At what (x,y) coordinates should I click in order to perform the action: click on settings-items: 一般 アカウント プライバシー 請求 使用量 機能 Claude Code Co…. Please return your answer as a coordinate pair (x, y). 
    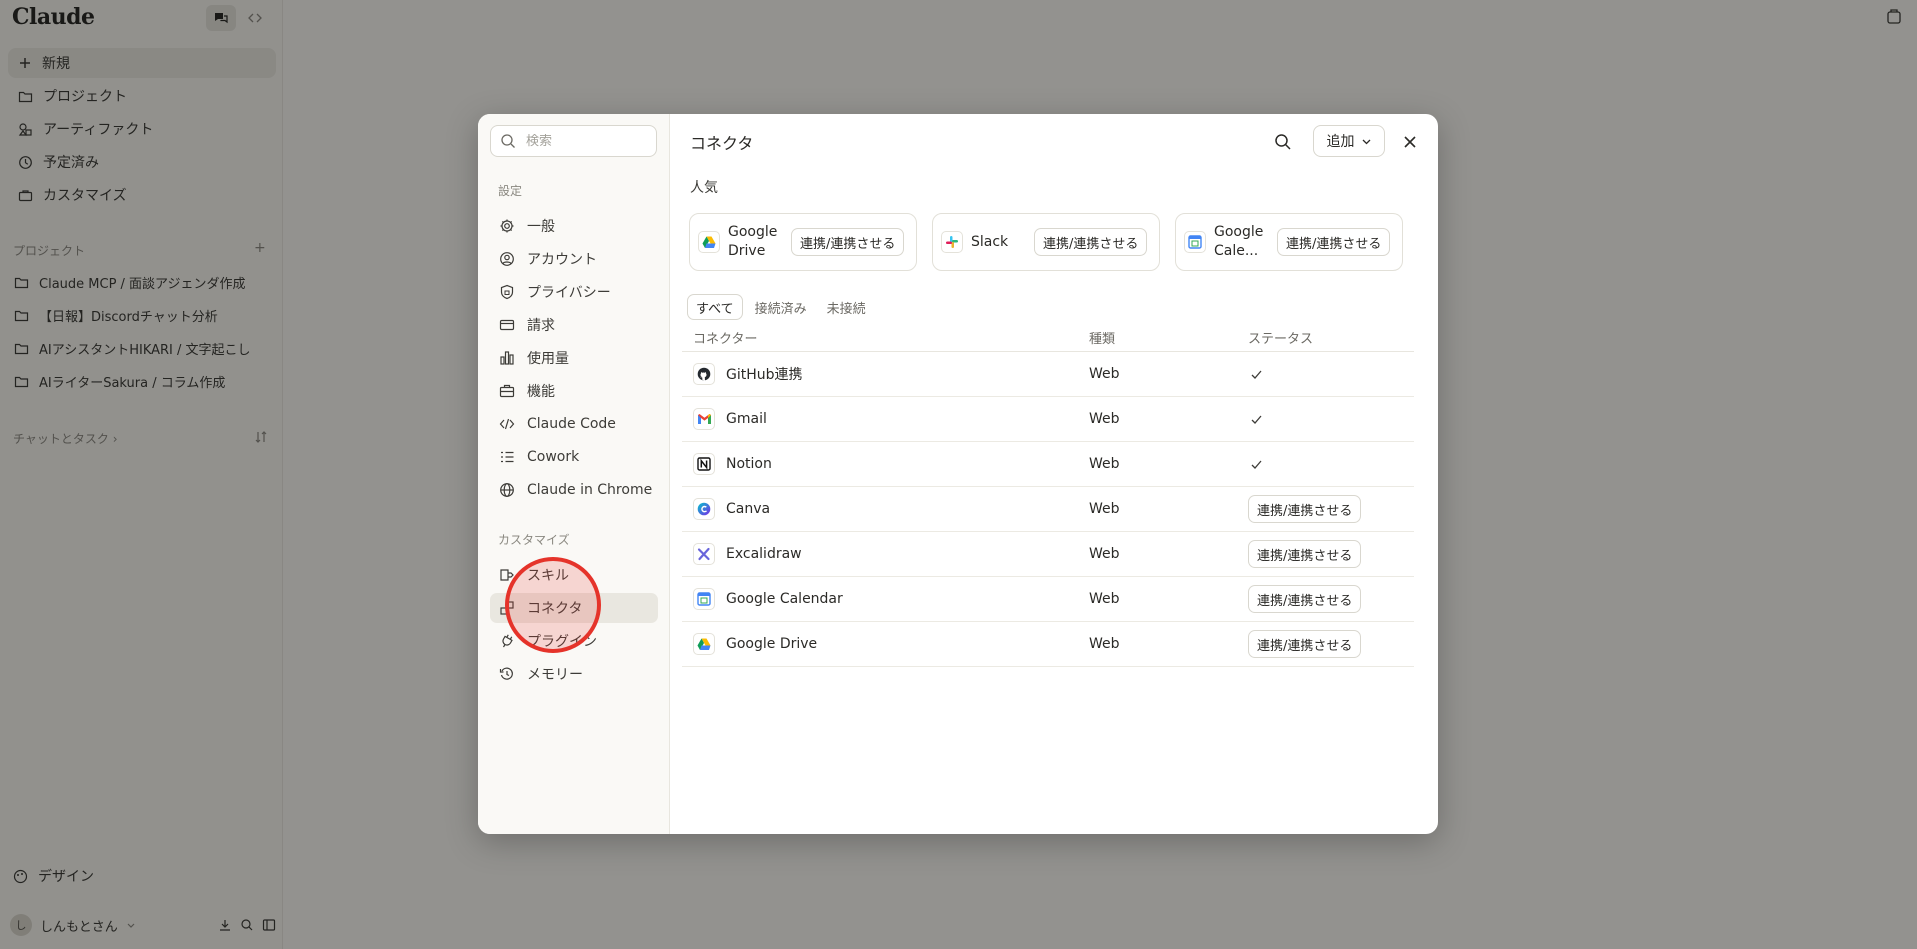
    Looking at the image, I should click on (574, 359).